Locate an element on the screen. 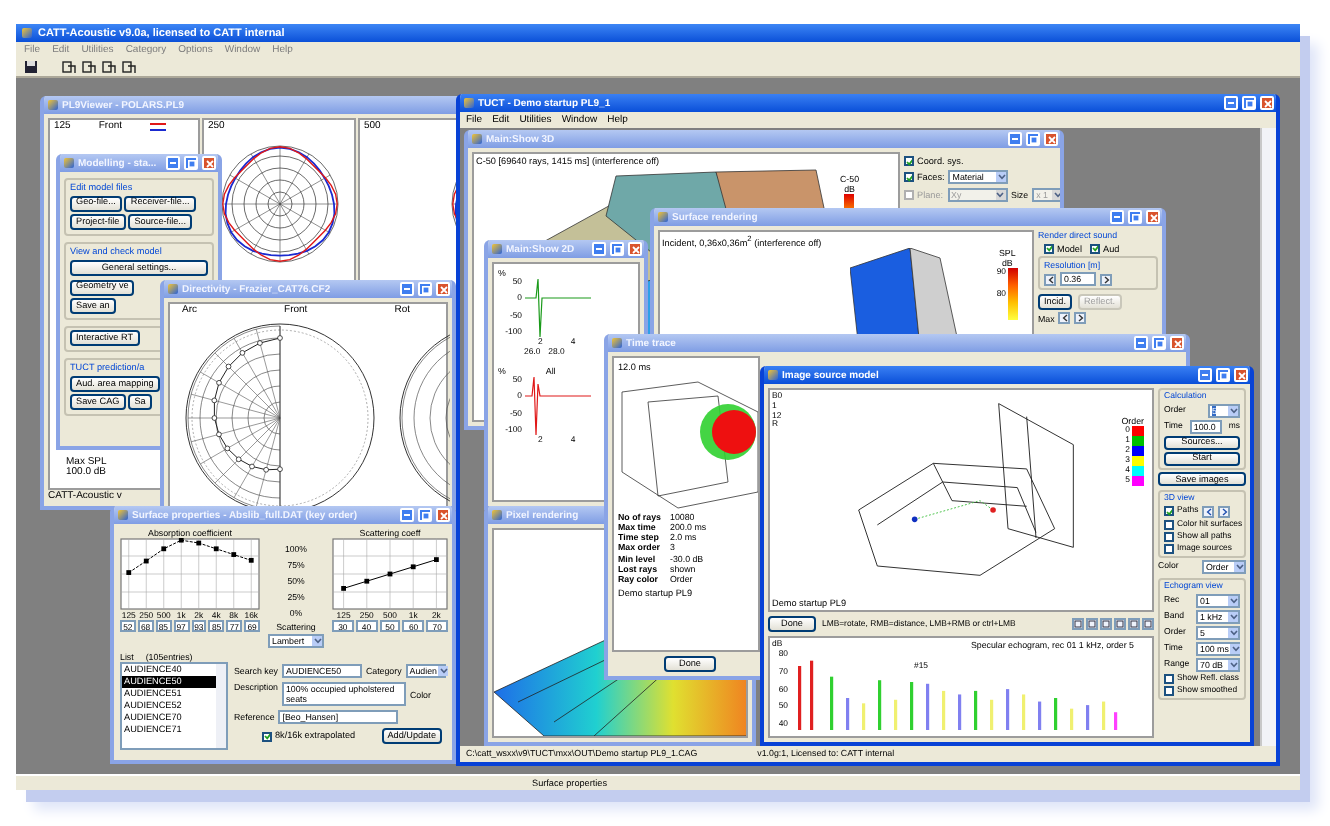 This screenshot has width=1330, height=826. app-icon is located at coordinates (27, 33).